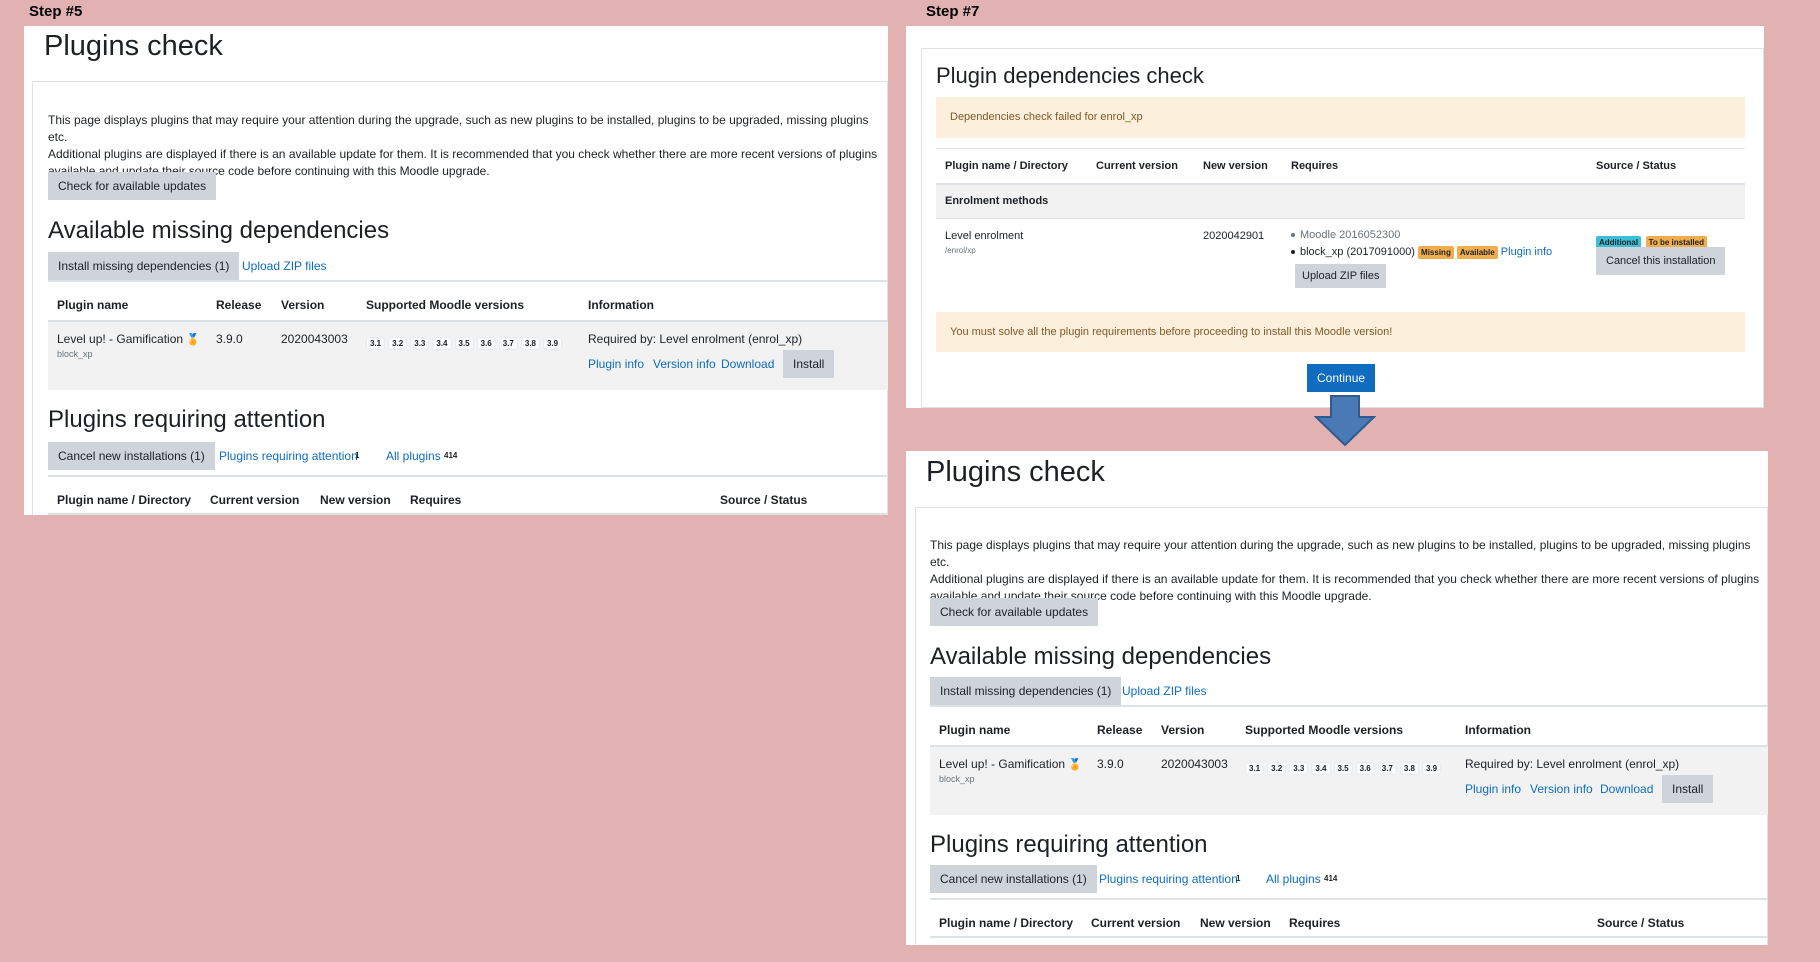 Image resolution: width=1820 pixels, height=962 pixels. Describe the element at coordinates (1341, 276) in the screenshot. I see `upload-zip-button: Upload ZIP files` at that location.